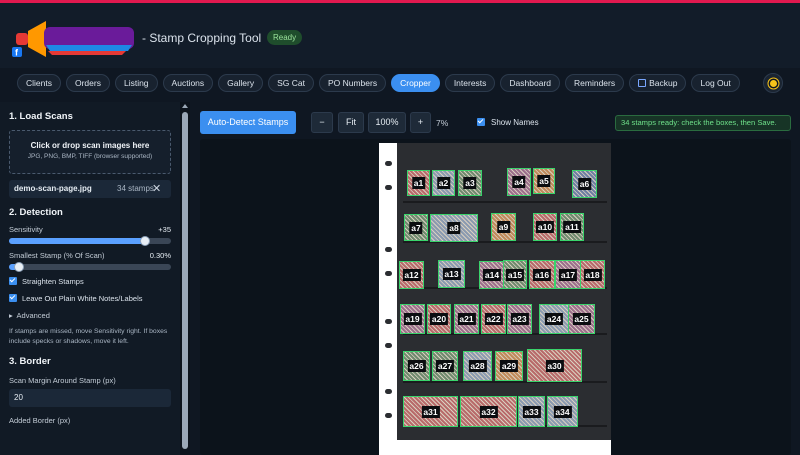  Describe the element at coordinates (568, 274) in the screenshot. I see `stamp-box: a17` at that location.